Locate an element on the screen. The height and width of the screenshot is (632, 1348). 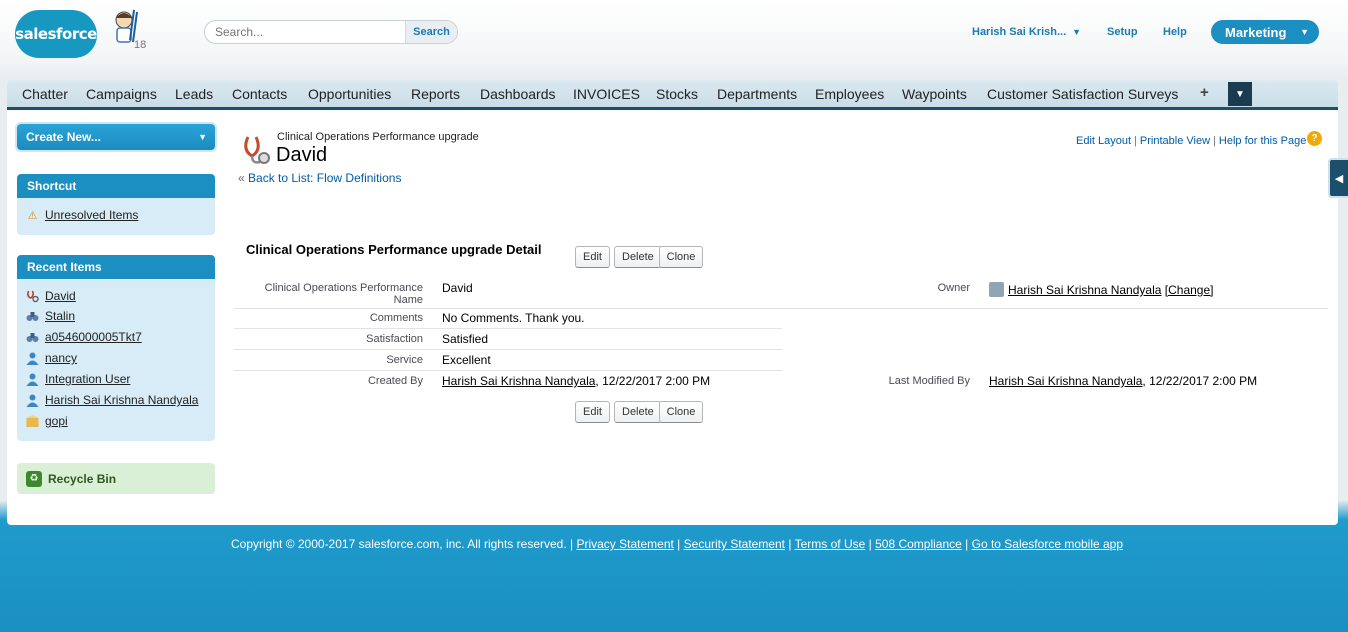
tab-leads: Leads is located at coordinates (194, 94).